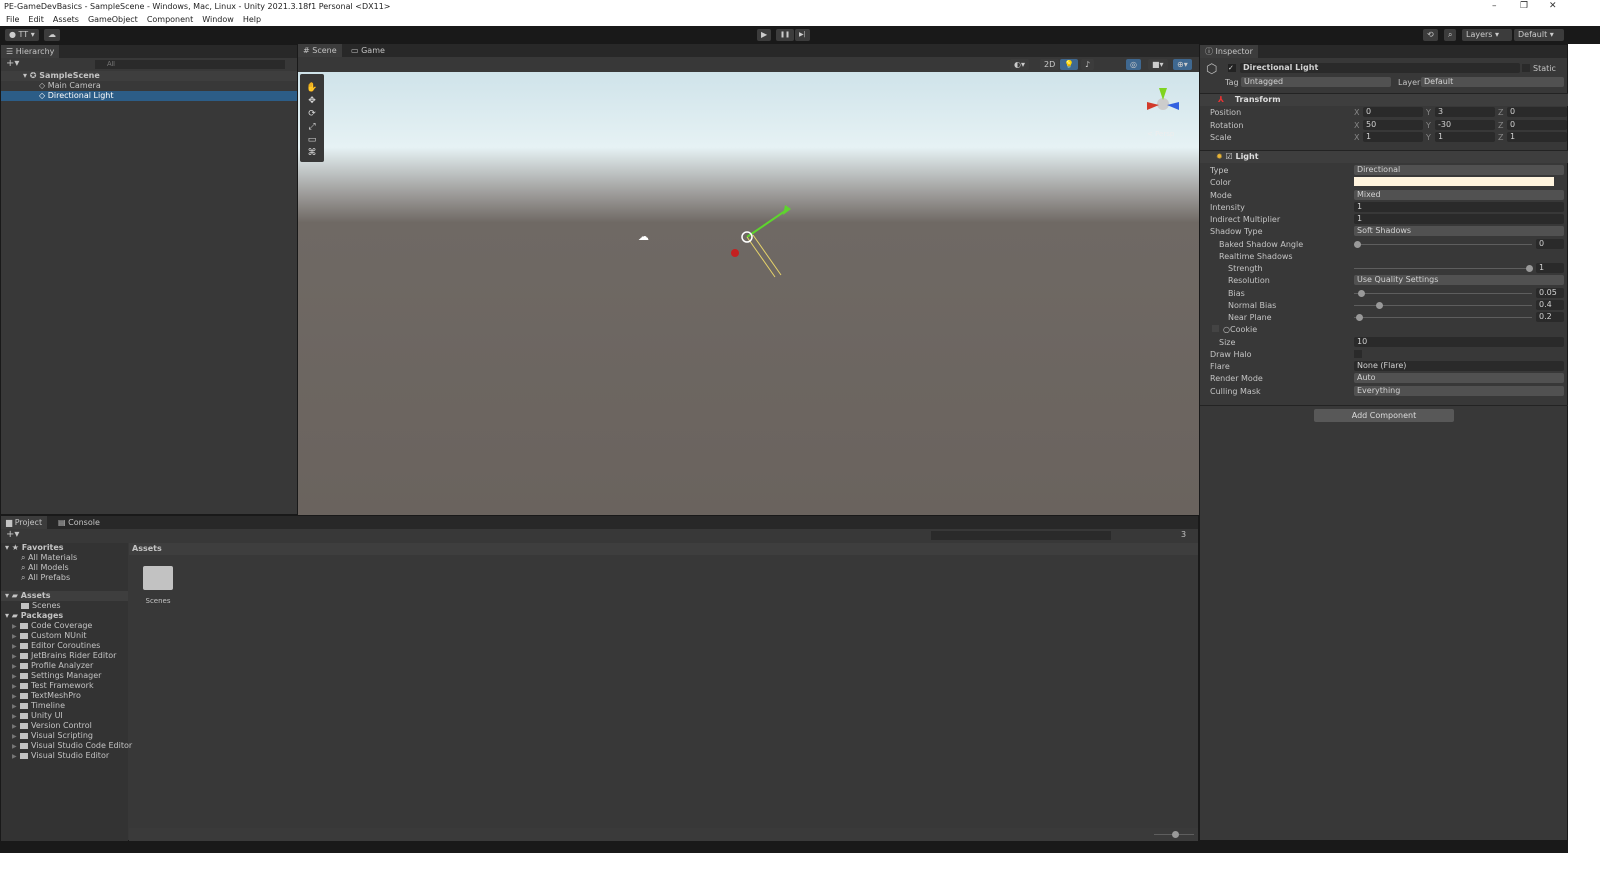 Image resolution: width=1600 pixels, height=870 pixels. Describe the element at coordinates (1358, 353) in the screenshot. I see `draw-halo-checkbox` at that location.